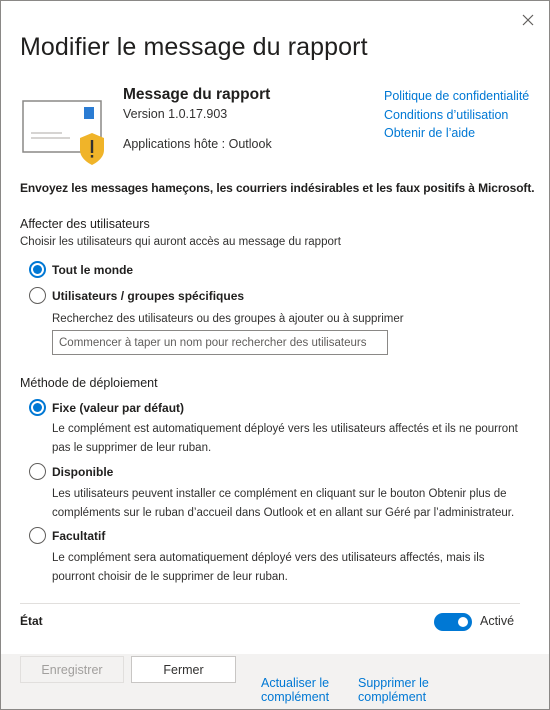 Image resolution: width=550 pixels, height=710 pixels. Describe the element at coordinates (93, 269) in the screenshot. I see `radio-everyone-label: Tout le monde` at that location.